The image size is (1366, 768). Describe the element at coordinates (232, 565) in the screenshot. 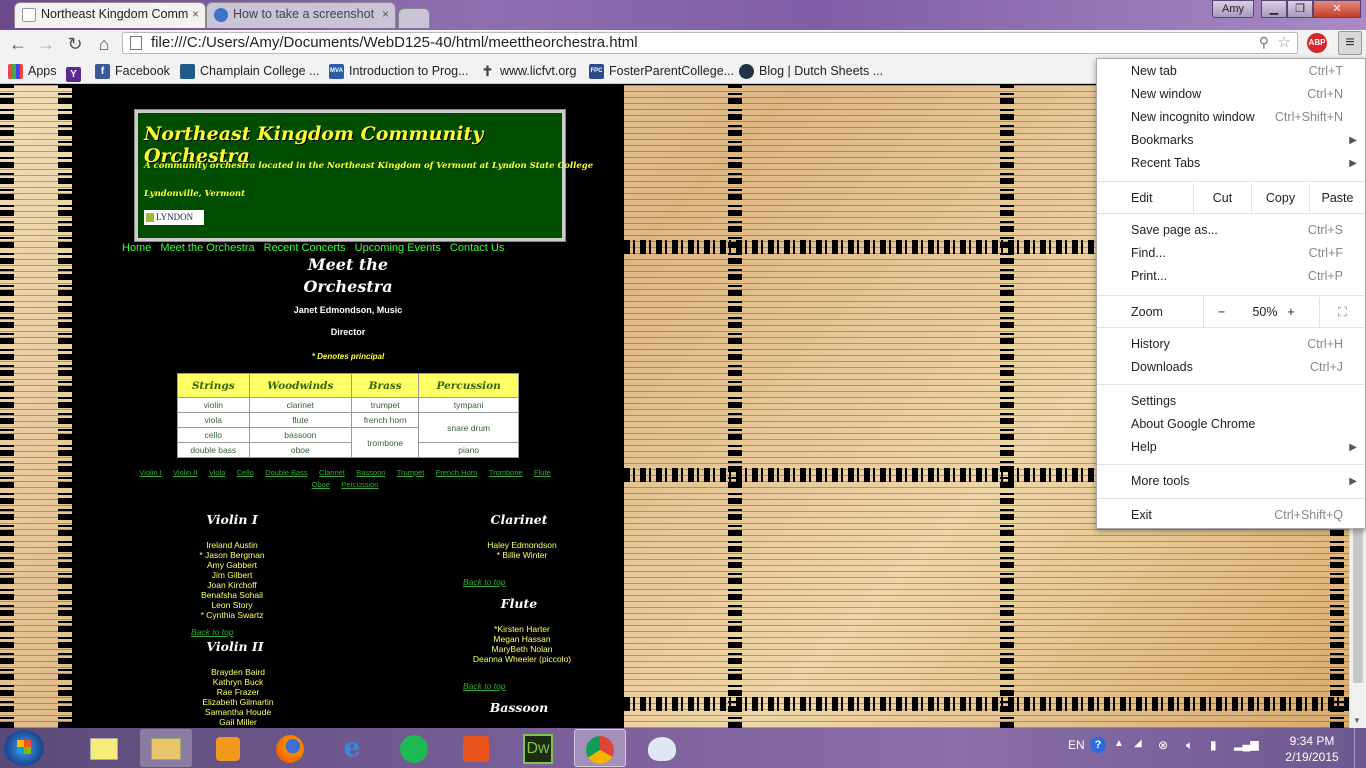

I see `member-name: Amy Gabbert` at that location.